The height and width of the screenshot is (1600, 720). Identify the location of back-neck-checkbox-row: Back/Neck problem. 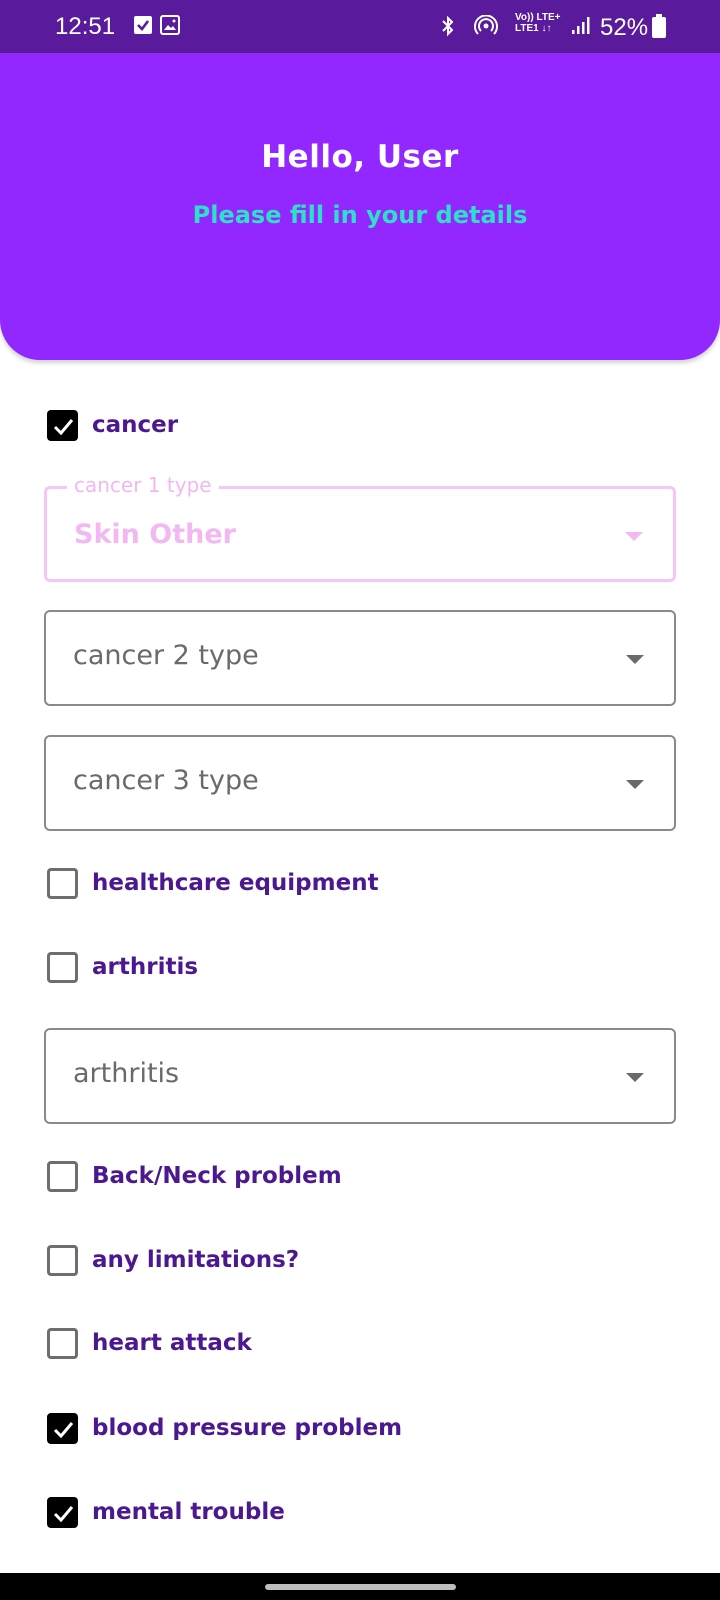
(194, 1176).